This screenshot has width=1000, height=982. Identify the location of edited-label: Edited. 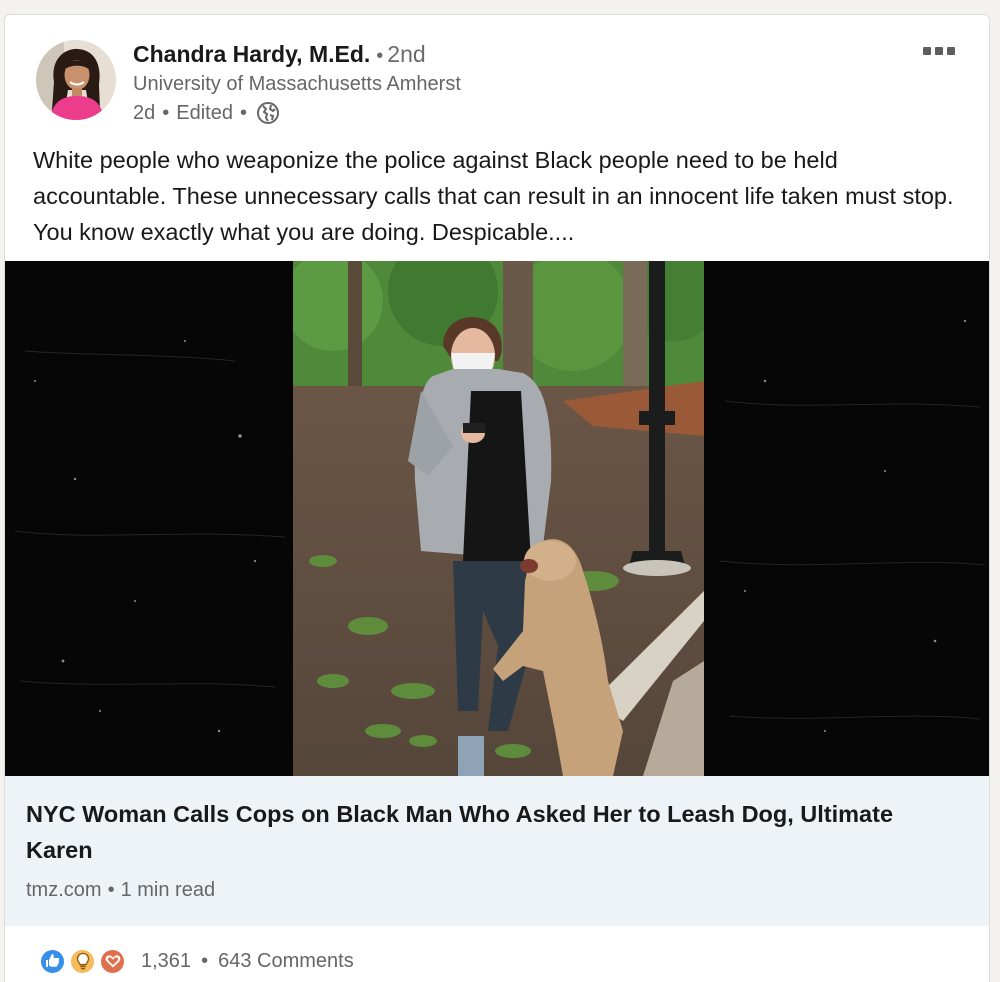
(204, 112).